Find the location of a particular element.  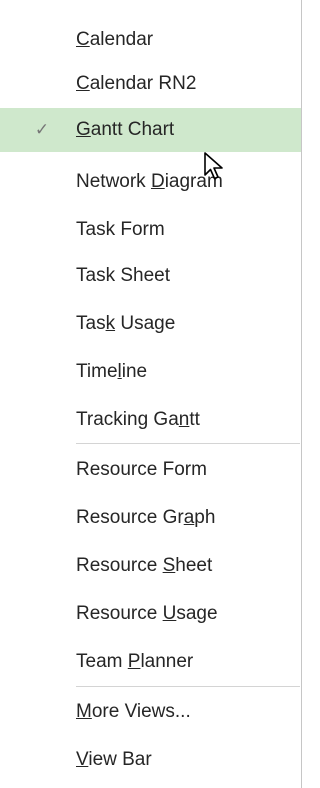

menu-item-network-diagram: Network Diagram is located at coordinates (150, 182).